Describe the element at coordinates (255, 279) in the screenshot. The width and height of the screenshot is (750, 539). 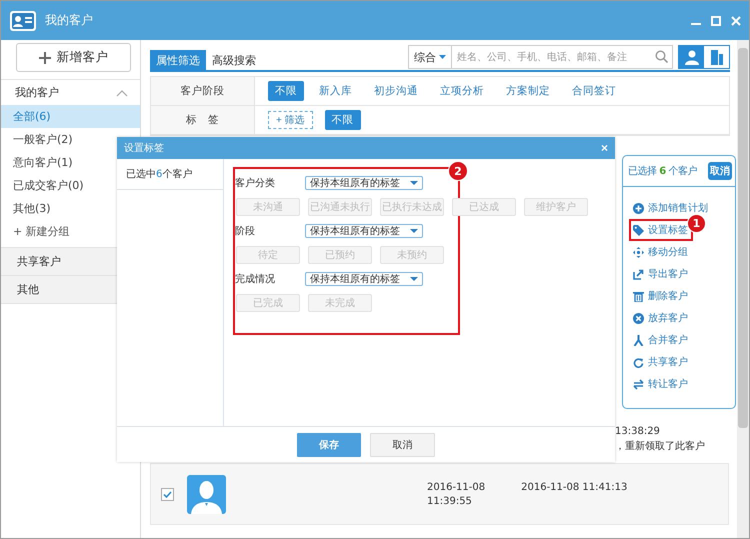
I see `tag-group-label: 完成情况` at that location.